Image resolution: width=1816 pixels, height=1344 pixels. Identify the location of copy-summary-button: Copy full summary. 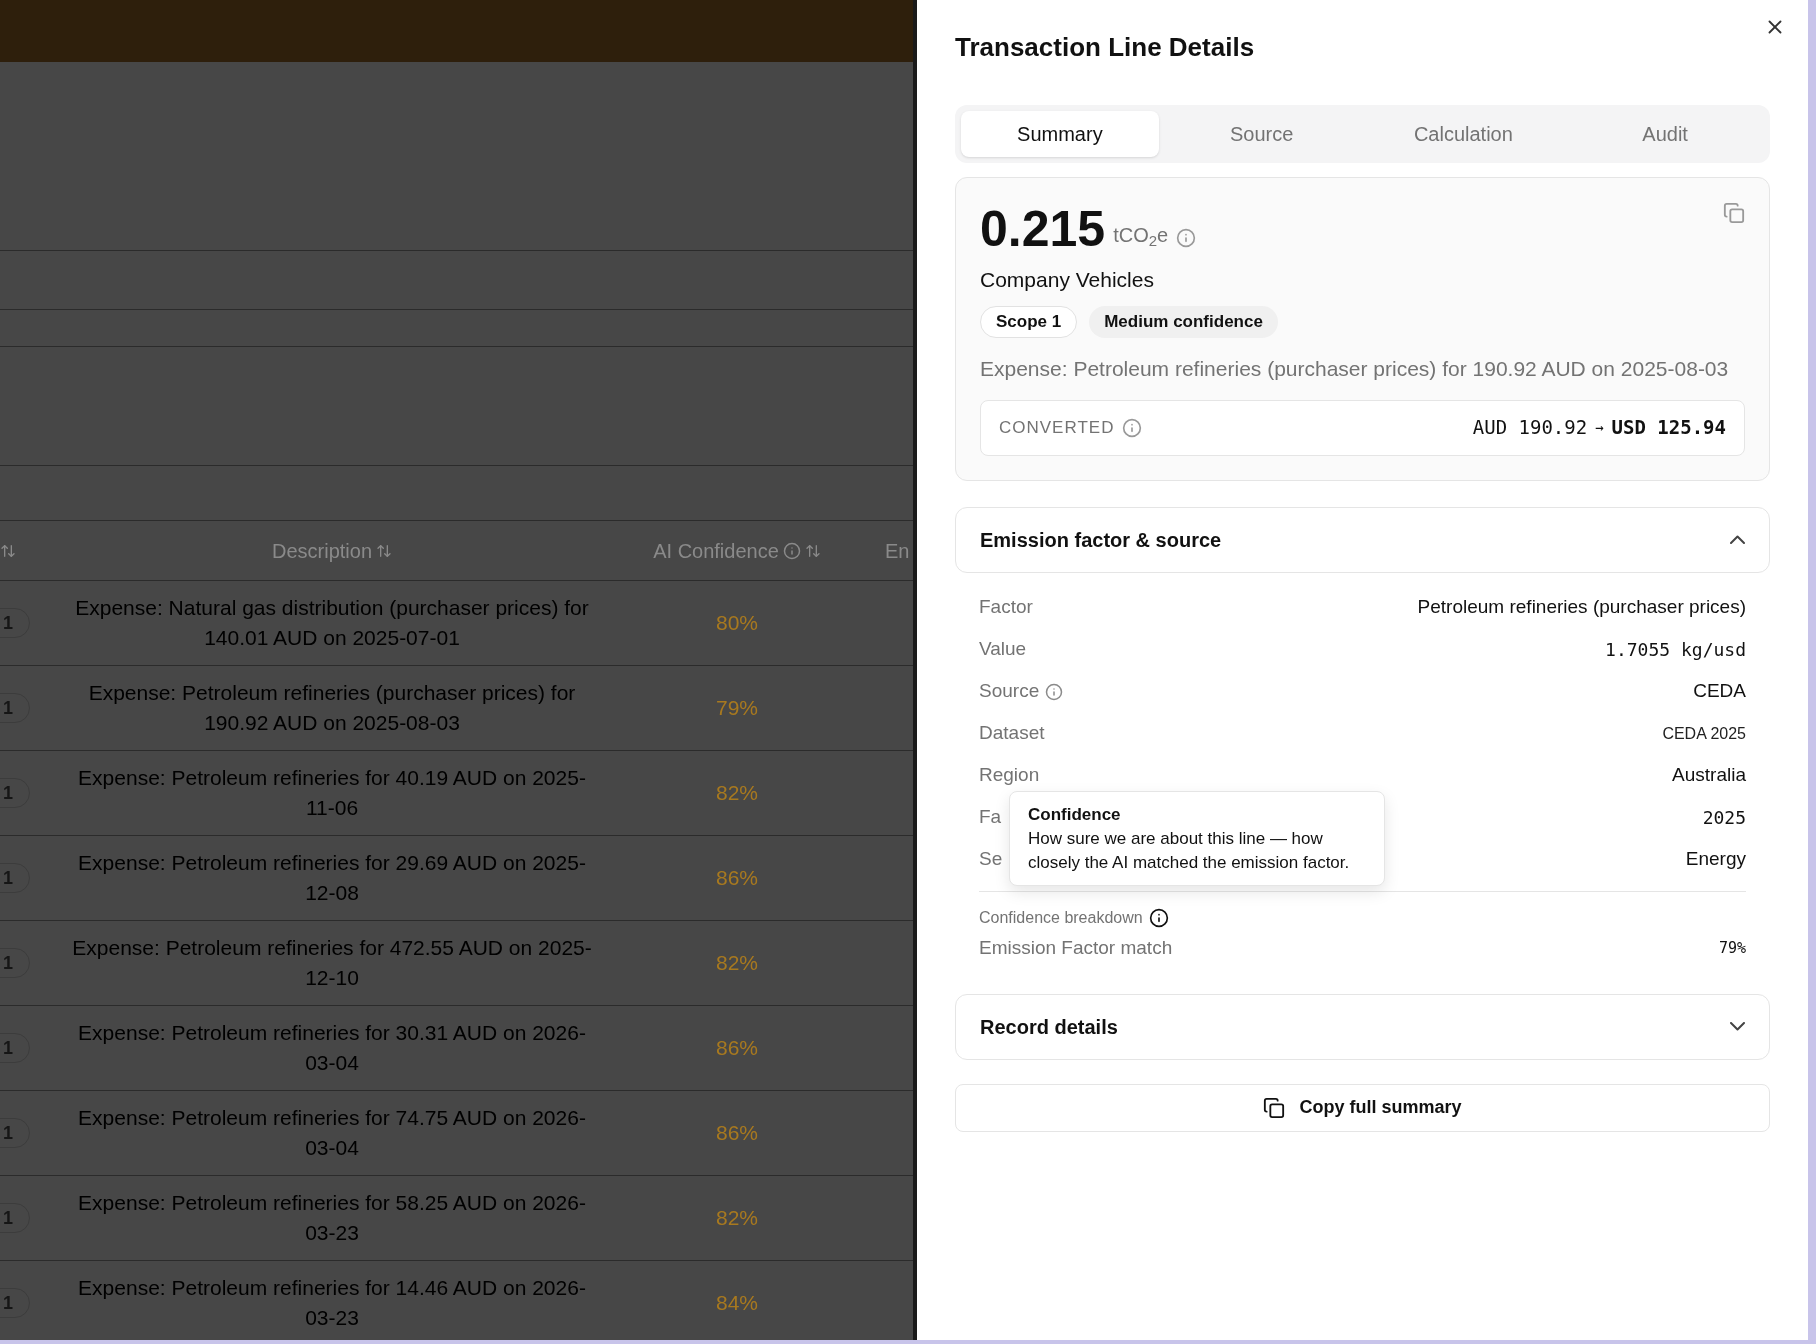
(1362, 1107).